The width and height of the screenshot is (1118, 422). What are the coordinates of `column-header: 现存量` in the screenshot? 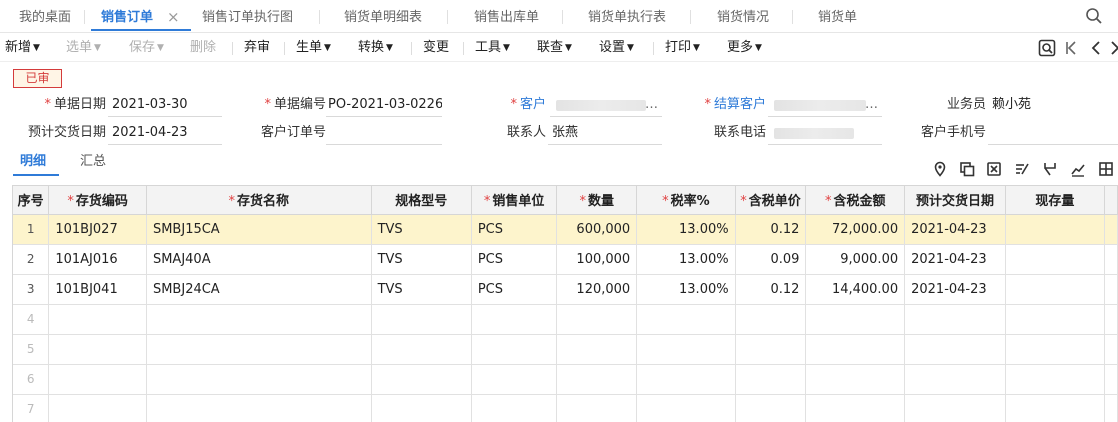 It's located at (1055, 200).